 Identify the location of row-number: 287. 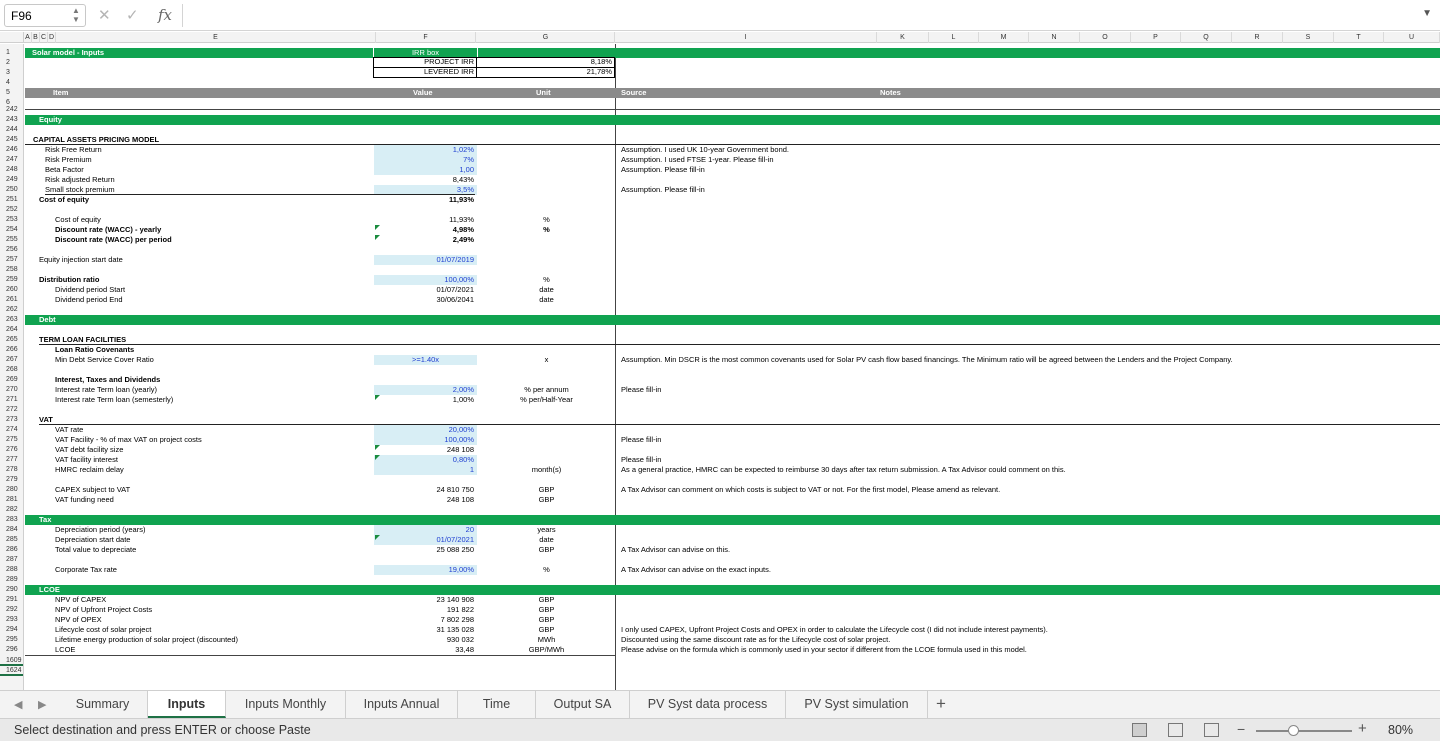
(11, 560).